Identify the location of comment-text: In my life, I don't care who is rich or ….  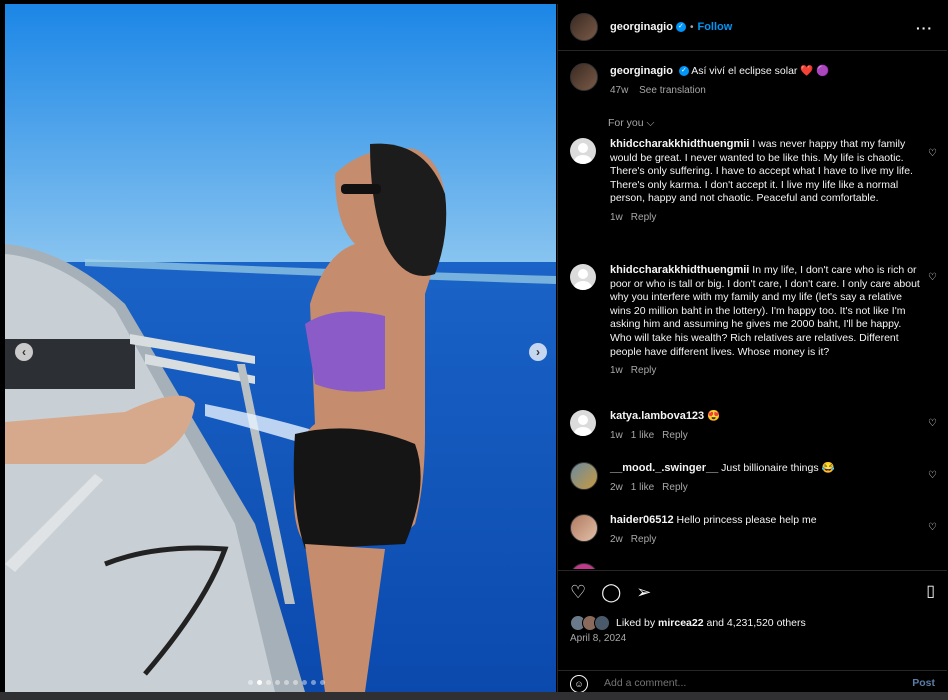
(765, 311).